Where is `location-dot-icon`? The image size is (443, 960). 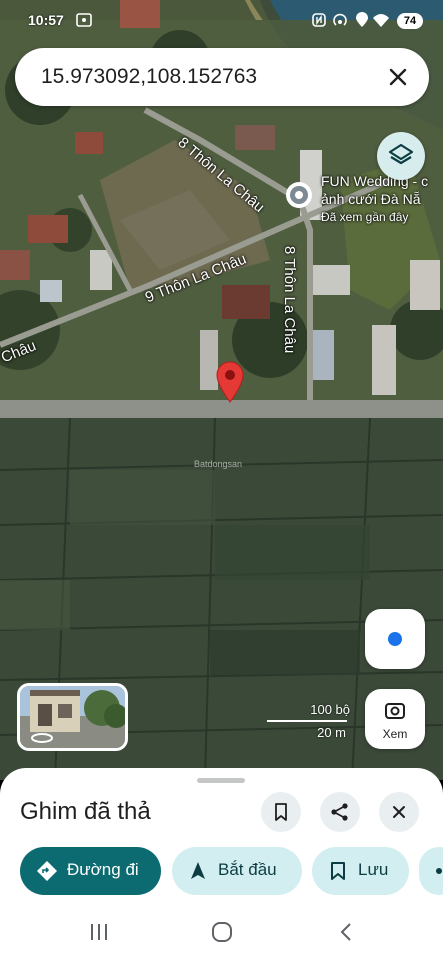 location-dot-icon is located at coordinates (395, 639).